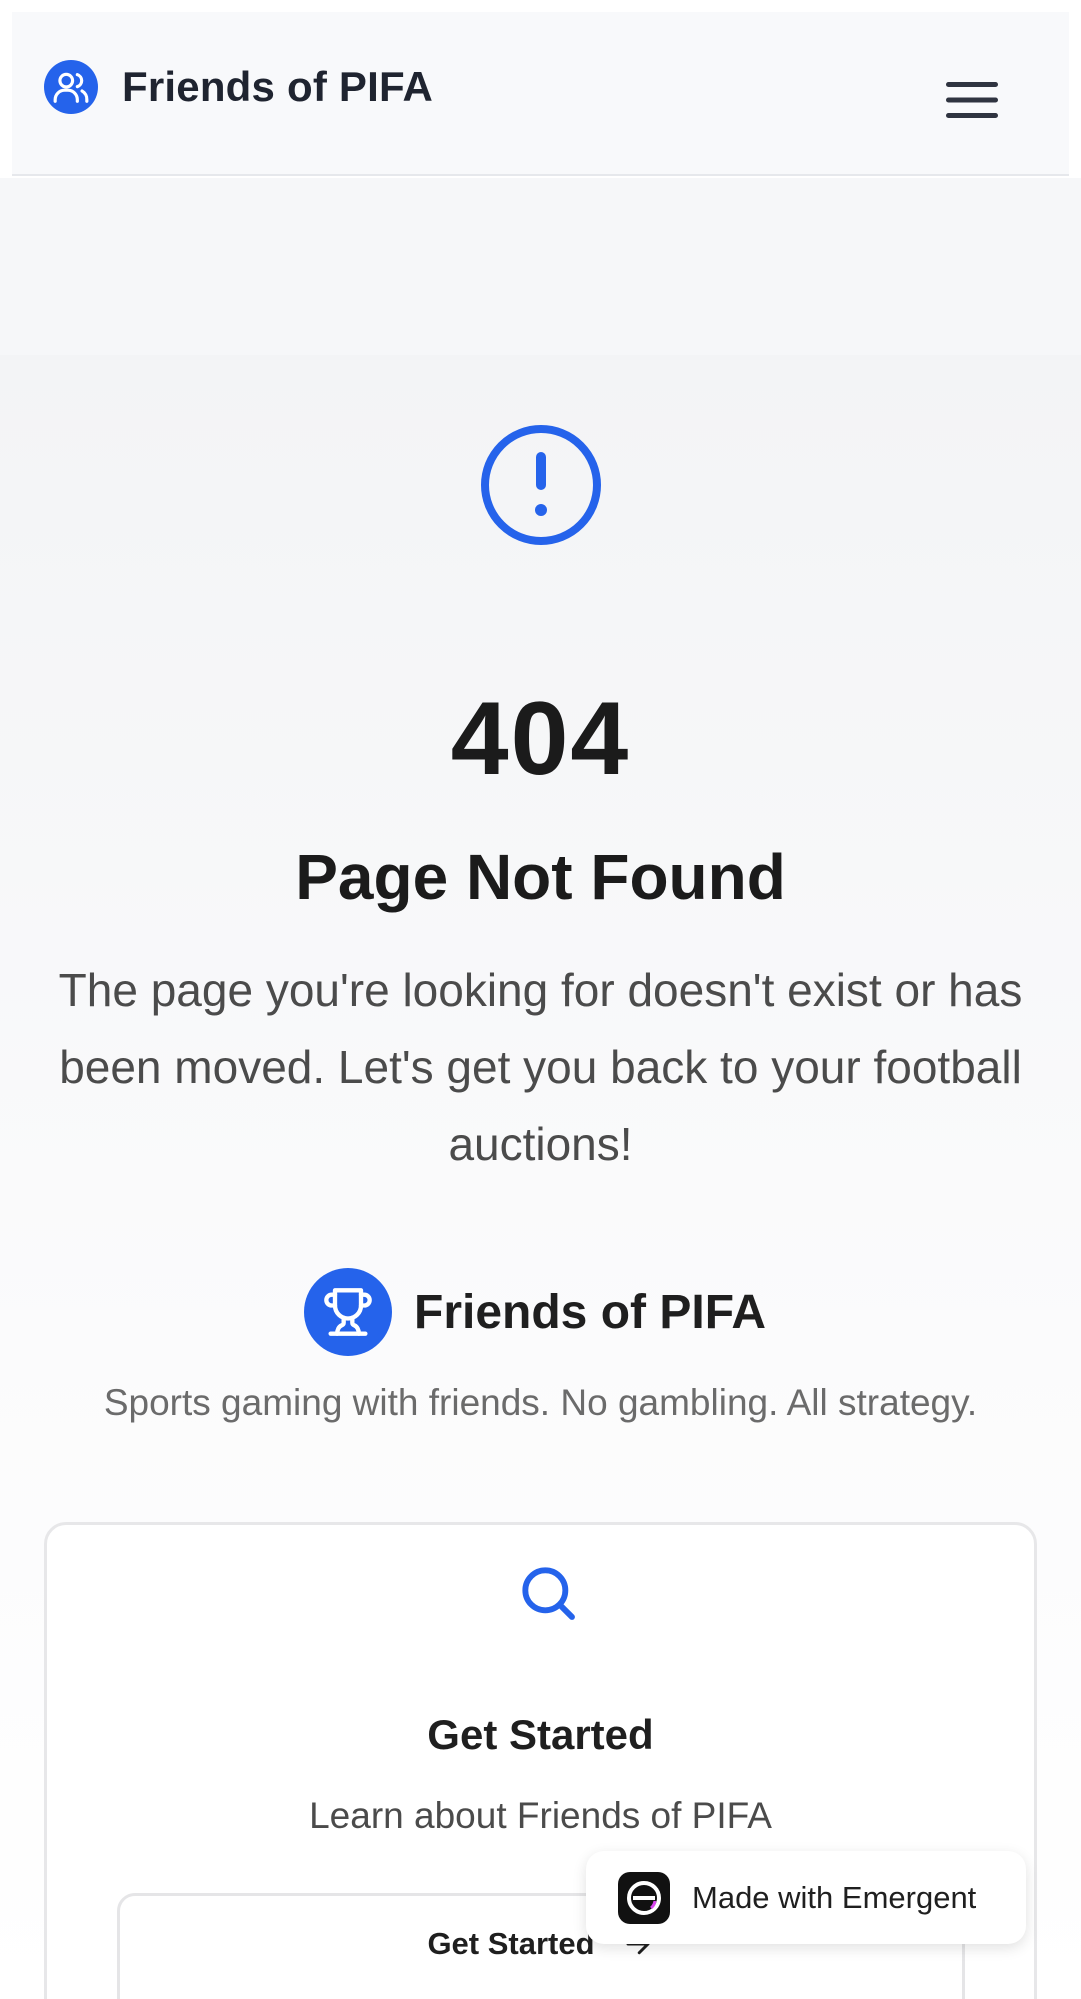 The width and height of the screenshot is (1081, 1999). I want to click on made-with-emergent-label: Made with Emergent, so click(834, 1897).